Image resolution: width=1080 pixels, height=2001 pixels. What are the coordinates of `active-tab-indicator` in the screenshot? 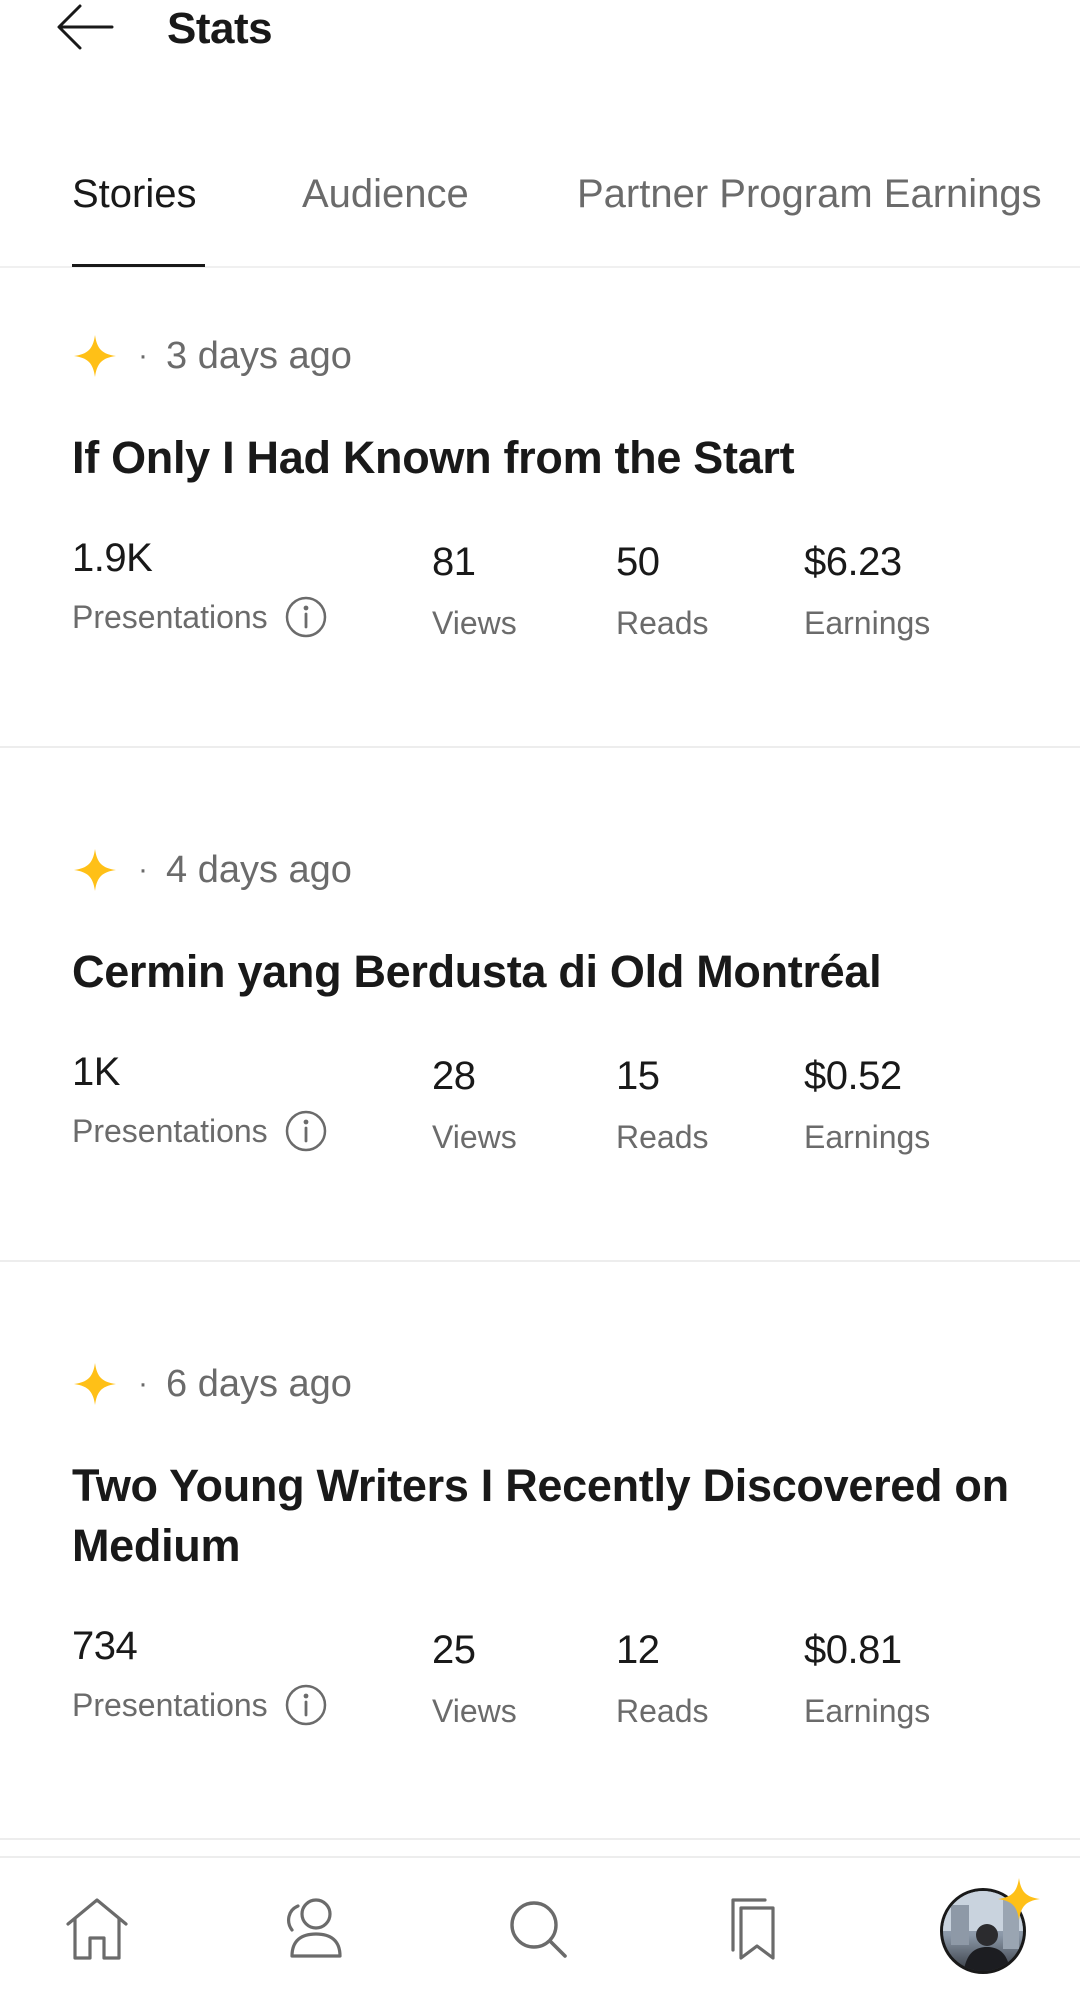 It's located at (138, 265).